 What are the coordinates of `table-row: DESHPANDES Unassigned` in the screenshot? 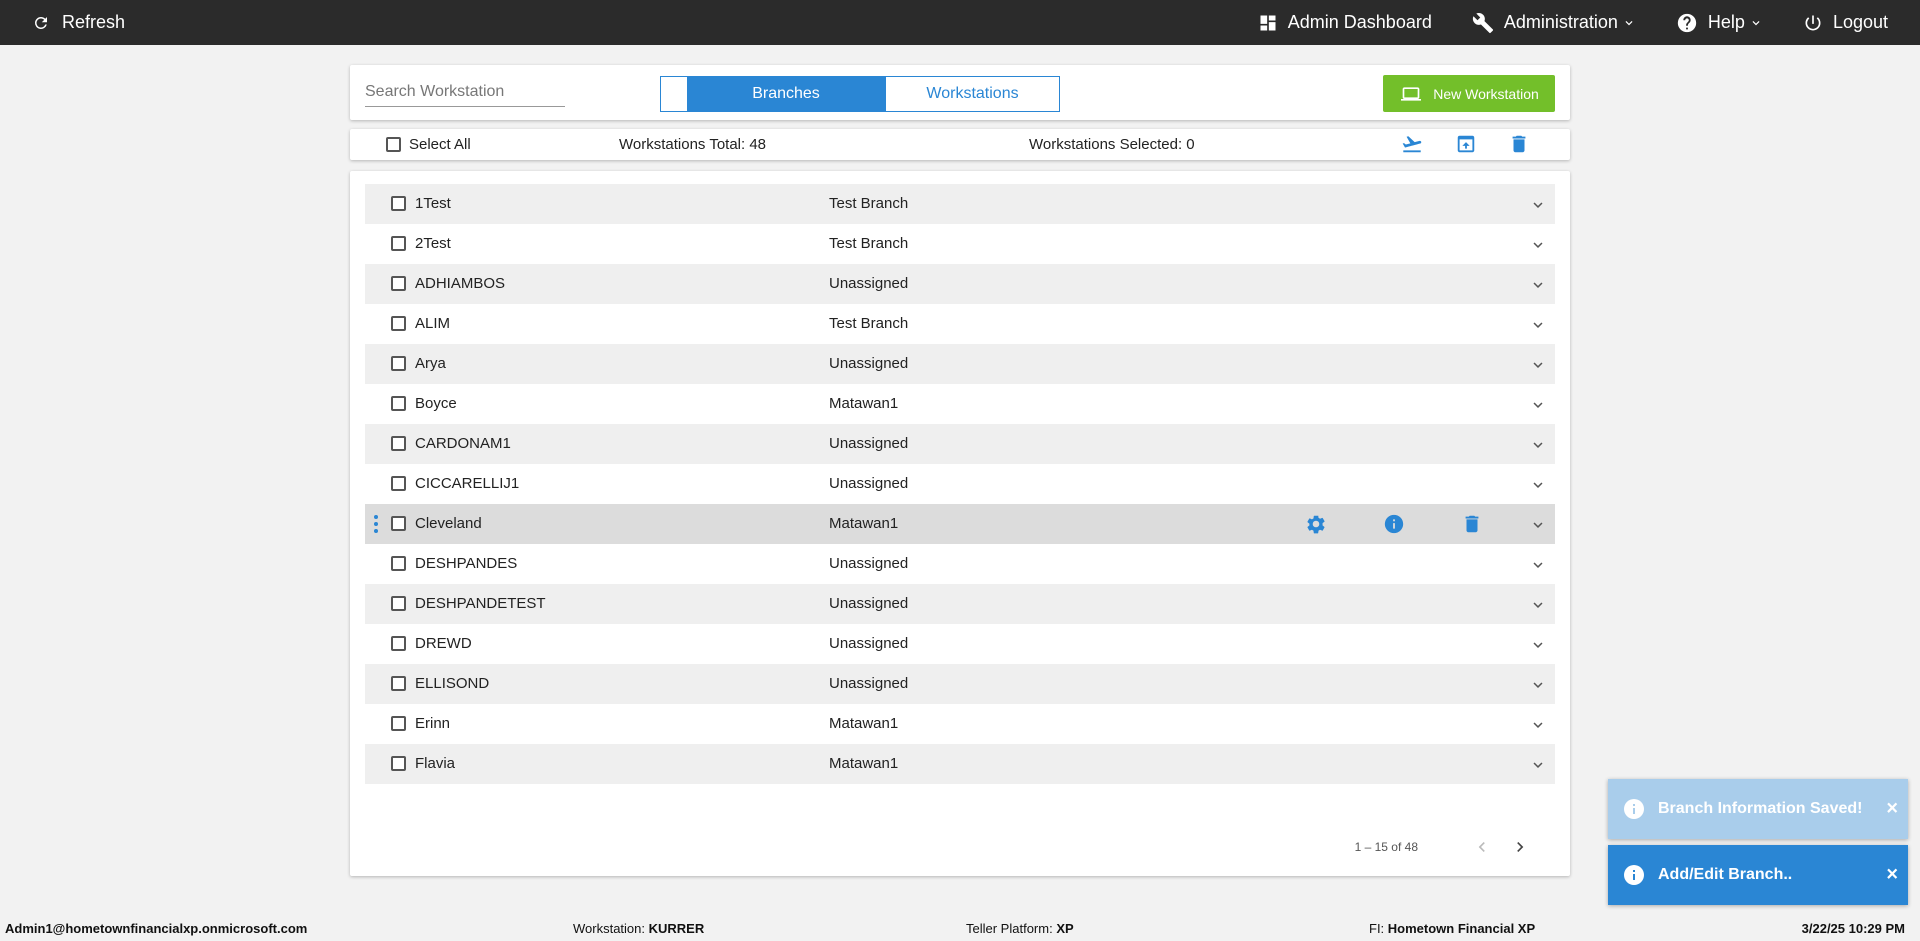 It's located at (960, 564).